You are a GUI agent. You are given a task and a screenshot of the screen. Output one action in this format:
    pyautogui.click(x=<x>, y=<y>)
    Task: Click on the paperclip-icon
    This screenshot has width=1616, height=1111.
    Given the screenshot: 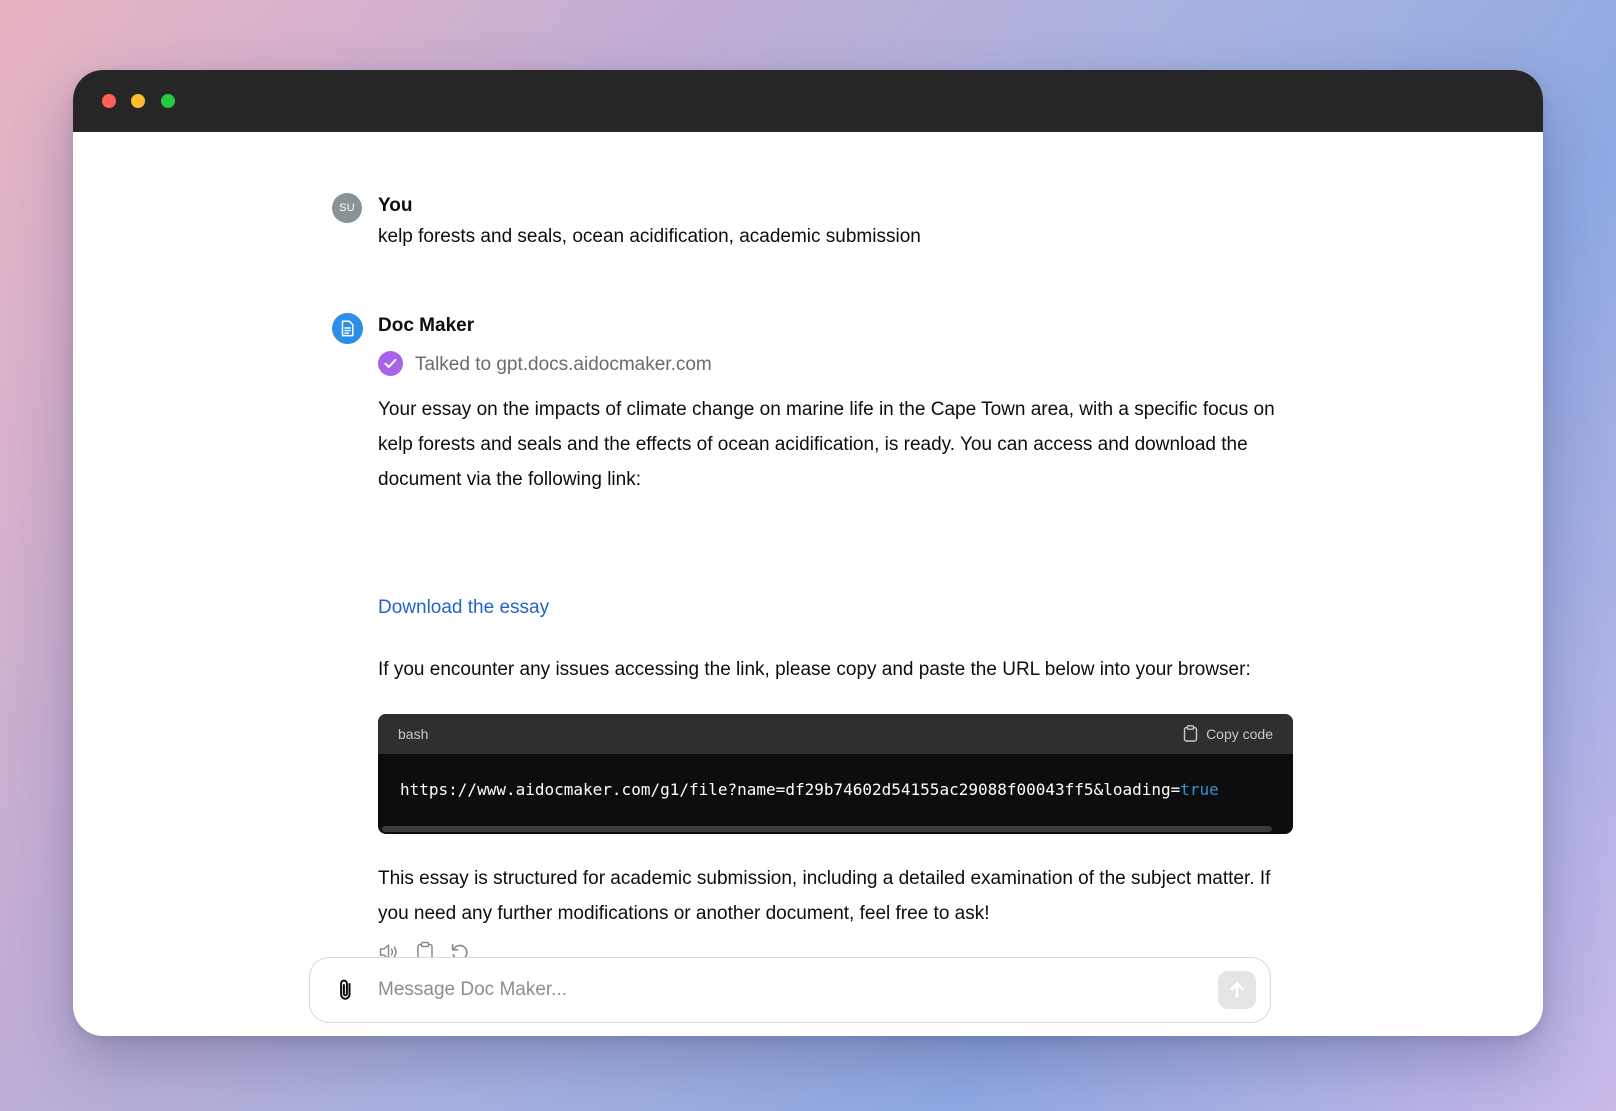 What is the action you would take?
    pyautogui.click(x=345, y=989)
    